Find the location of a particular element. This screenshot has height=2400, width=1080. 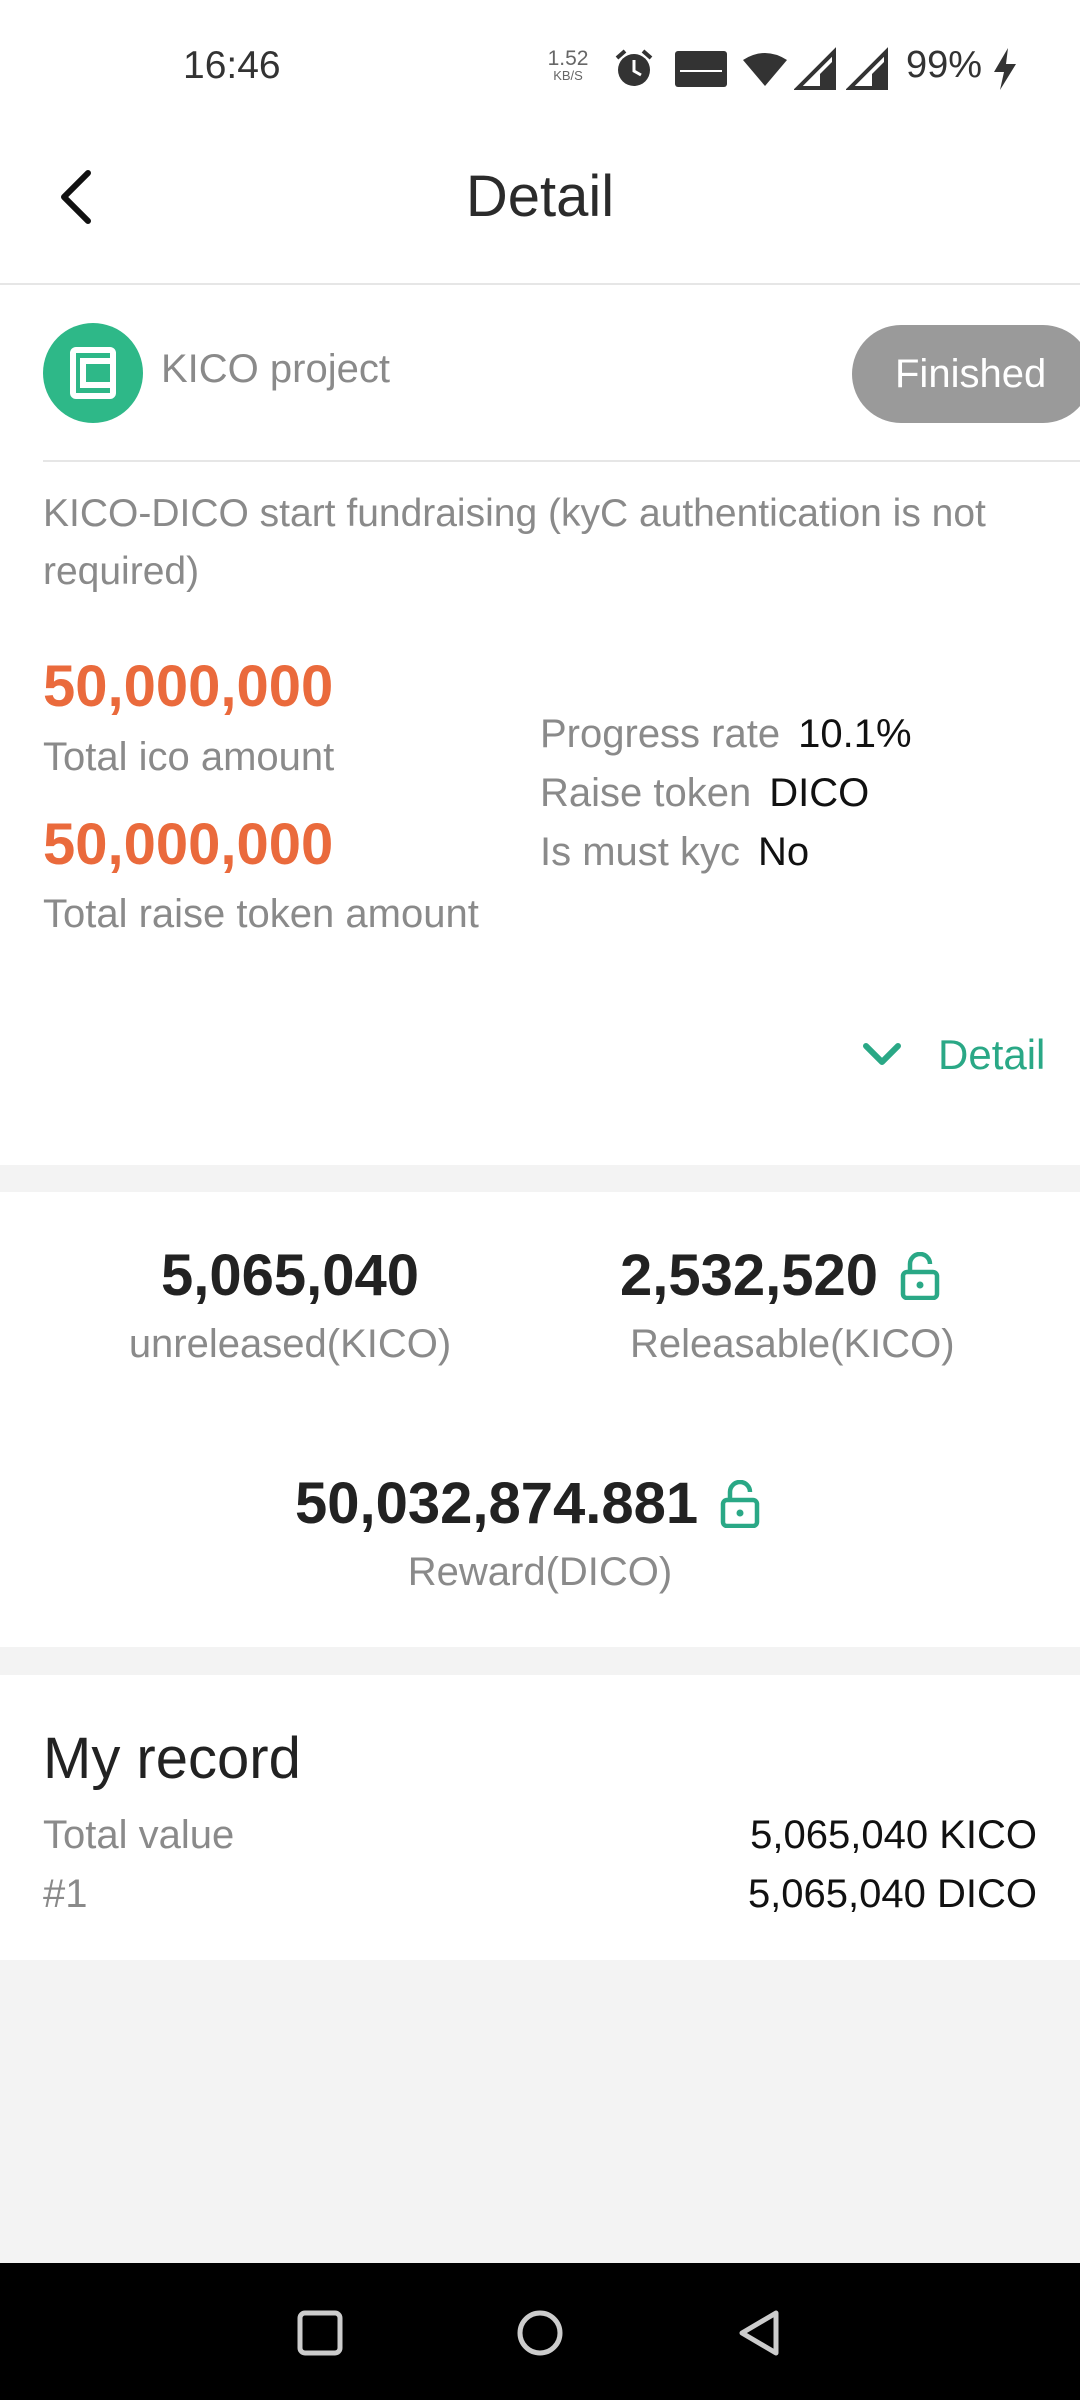

volte-icon is located at coordinates (701, 69).